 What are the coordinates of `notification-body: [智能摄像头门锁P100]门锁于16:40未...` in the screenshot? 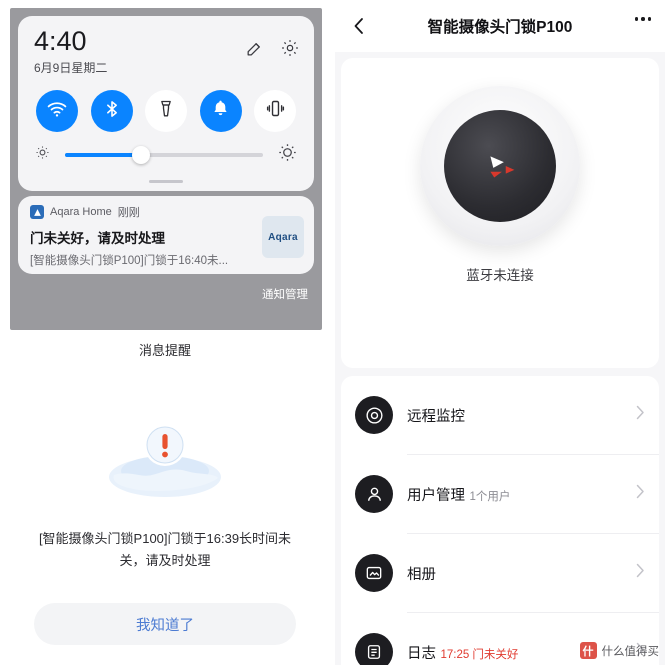 It's located at (129, 261).